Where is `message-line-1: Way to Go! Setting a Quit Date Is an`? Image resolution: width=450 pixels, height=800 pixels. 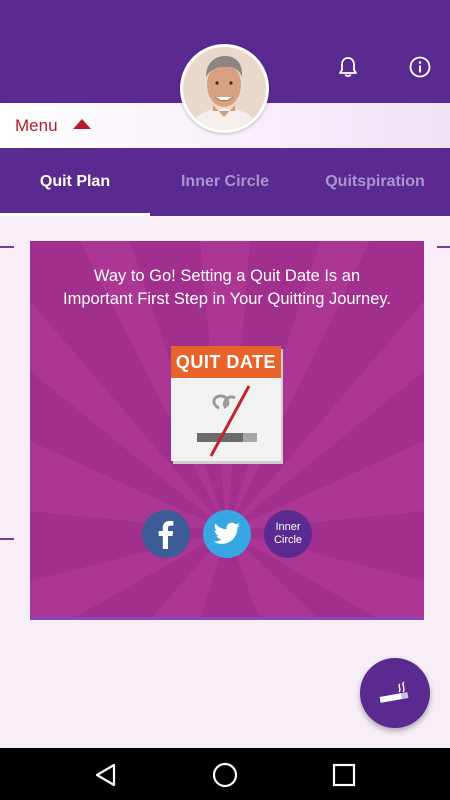
message-line-1: Way to Go! Setting a Quit Date Is an is located at coordinates (227, 276).